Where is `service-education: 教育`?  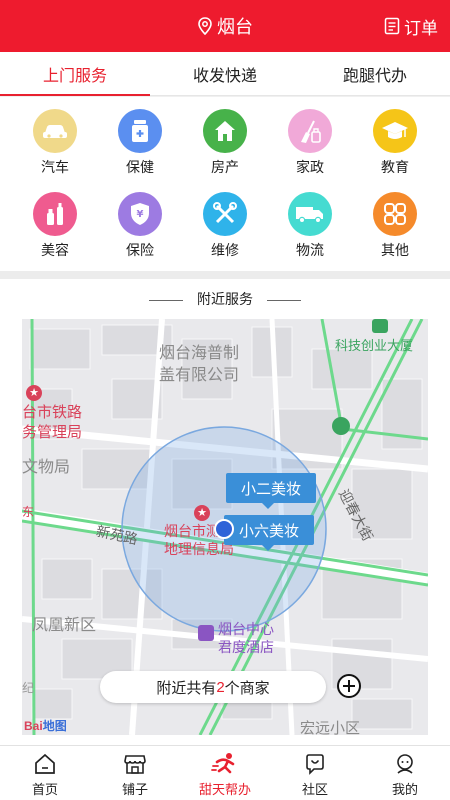
service-education: 教育 is located at coordinates (395, 144).